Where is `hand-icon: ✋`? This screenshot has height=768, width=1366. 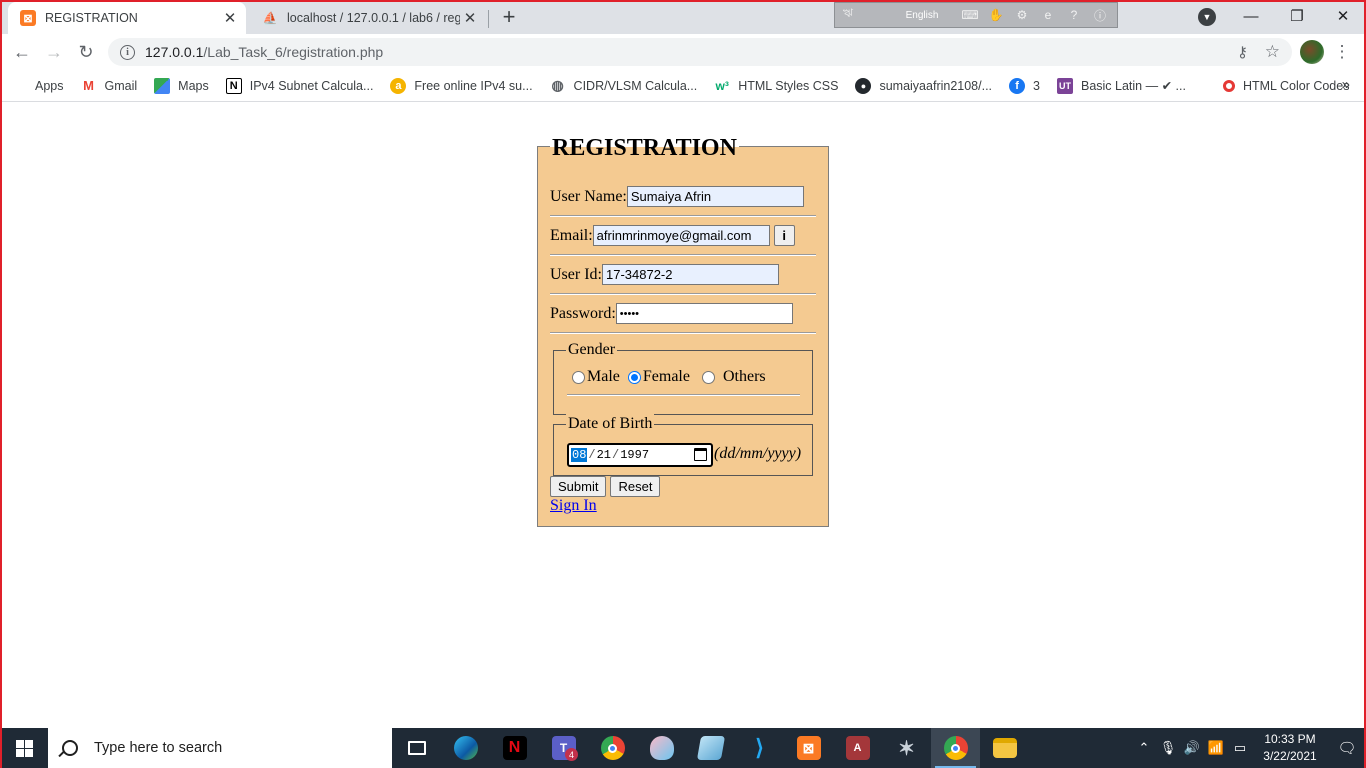 hand-icon: ✋ is located at coordinates (996, 15).